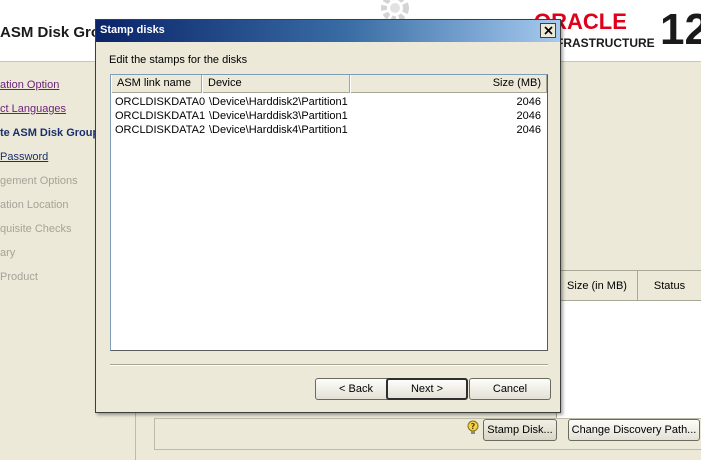 This screenshot has height=460, width=701. I want to click on next-button-label: Next >, so click(427, 389).